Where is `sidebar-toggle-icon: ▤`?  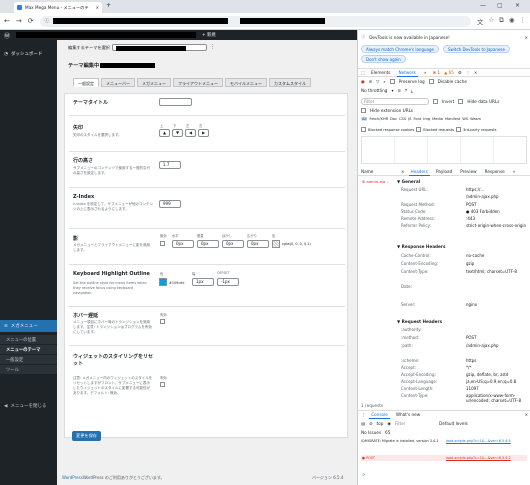 sidebar-toggle-icon: ▤ is located at coordinates (363, 423).